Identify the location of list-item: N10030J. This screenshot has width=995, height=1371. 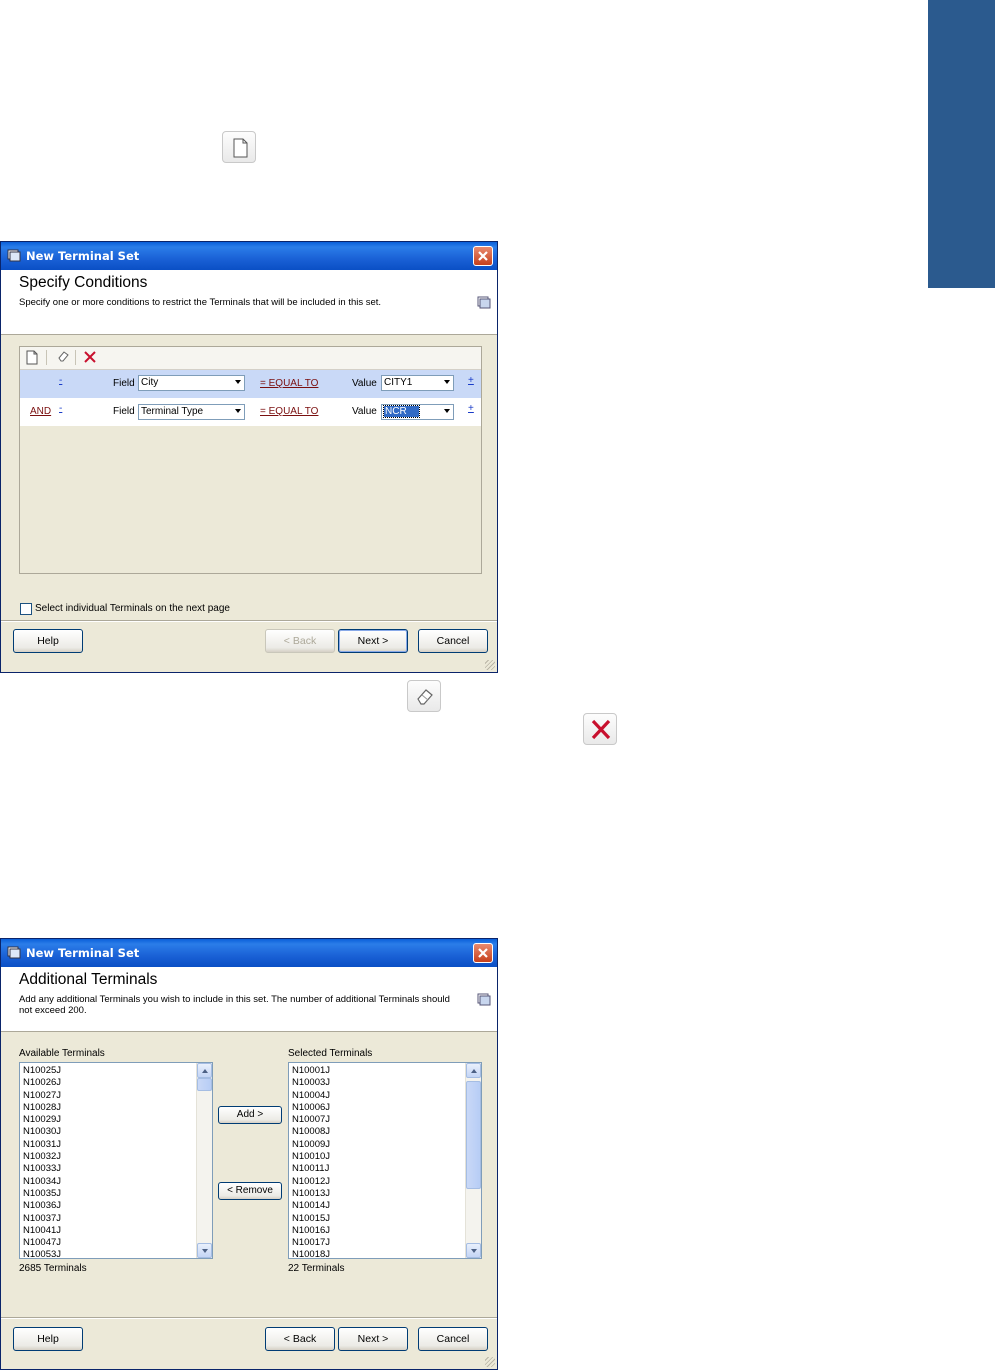
(42, 1132).